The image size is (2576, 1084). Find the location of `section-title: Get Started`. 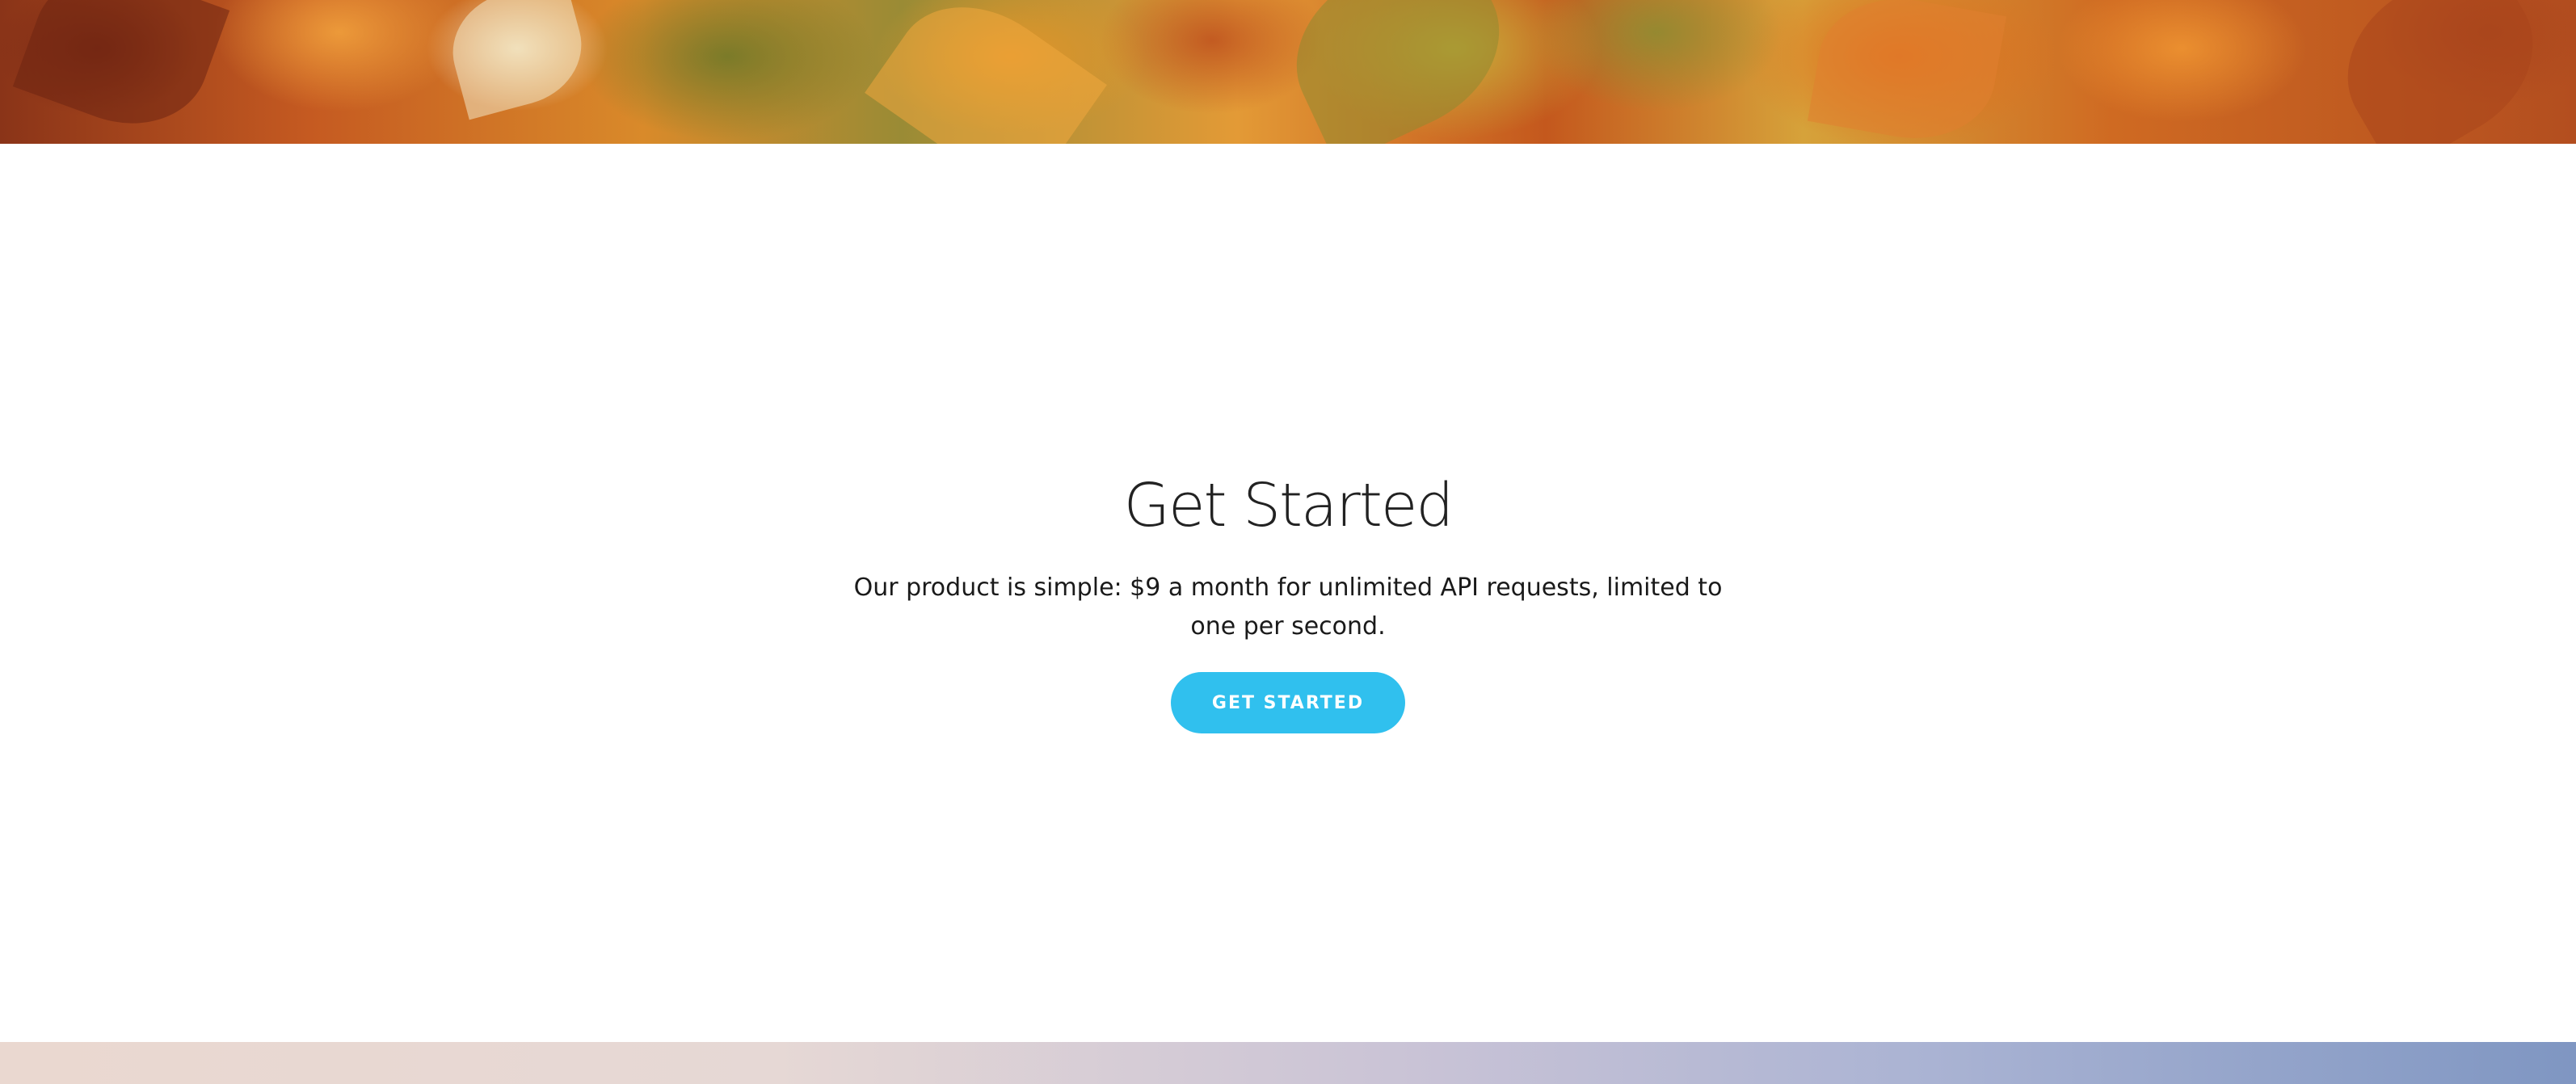

section-title: Get Started is located at coordinates (1288, 505).